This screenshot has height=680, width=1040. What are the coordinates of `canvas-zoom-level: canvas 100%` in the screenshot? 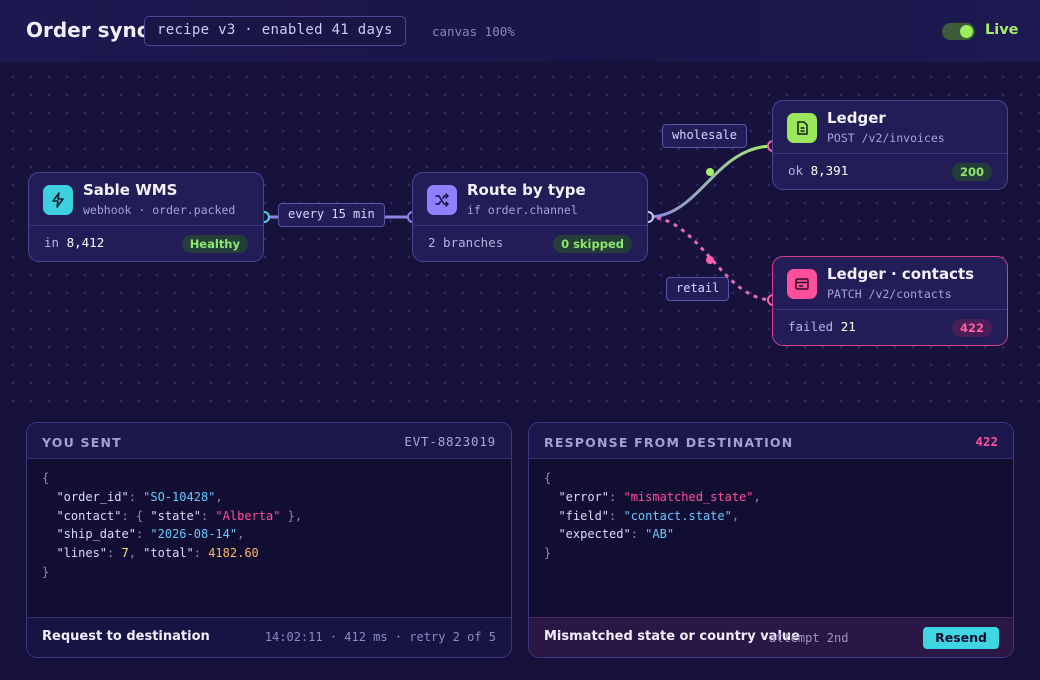 It's located at (473, 31).